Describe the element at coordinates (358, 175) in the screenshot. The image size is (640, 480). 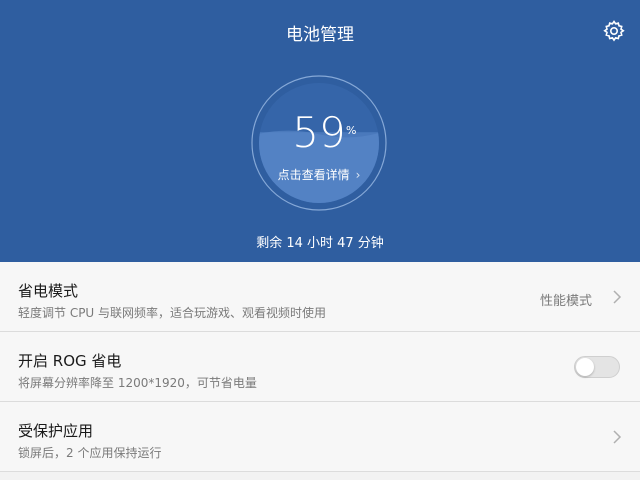
I see `chevron-right-icon: ›` at that location.